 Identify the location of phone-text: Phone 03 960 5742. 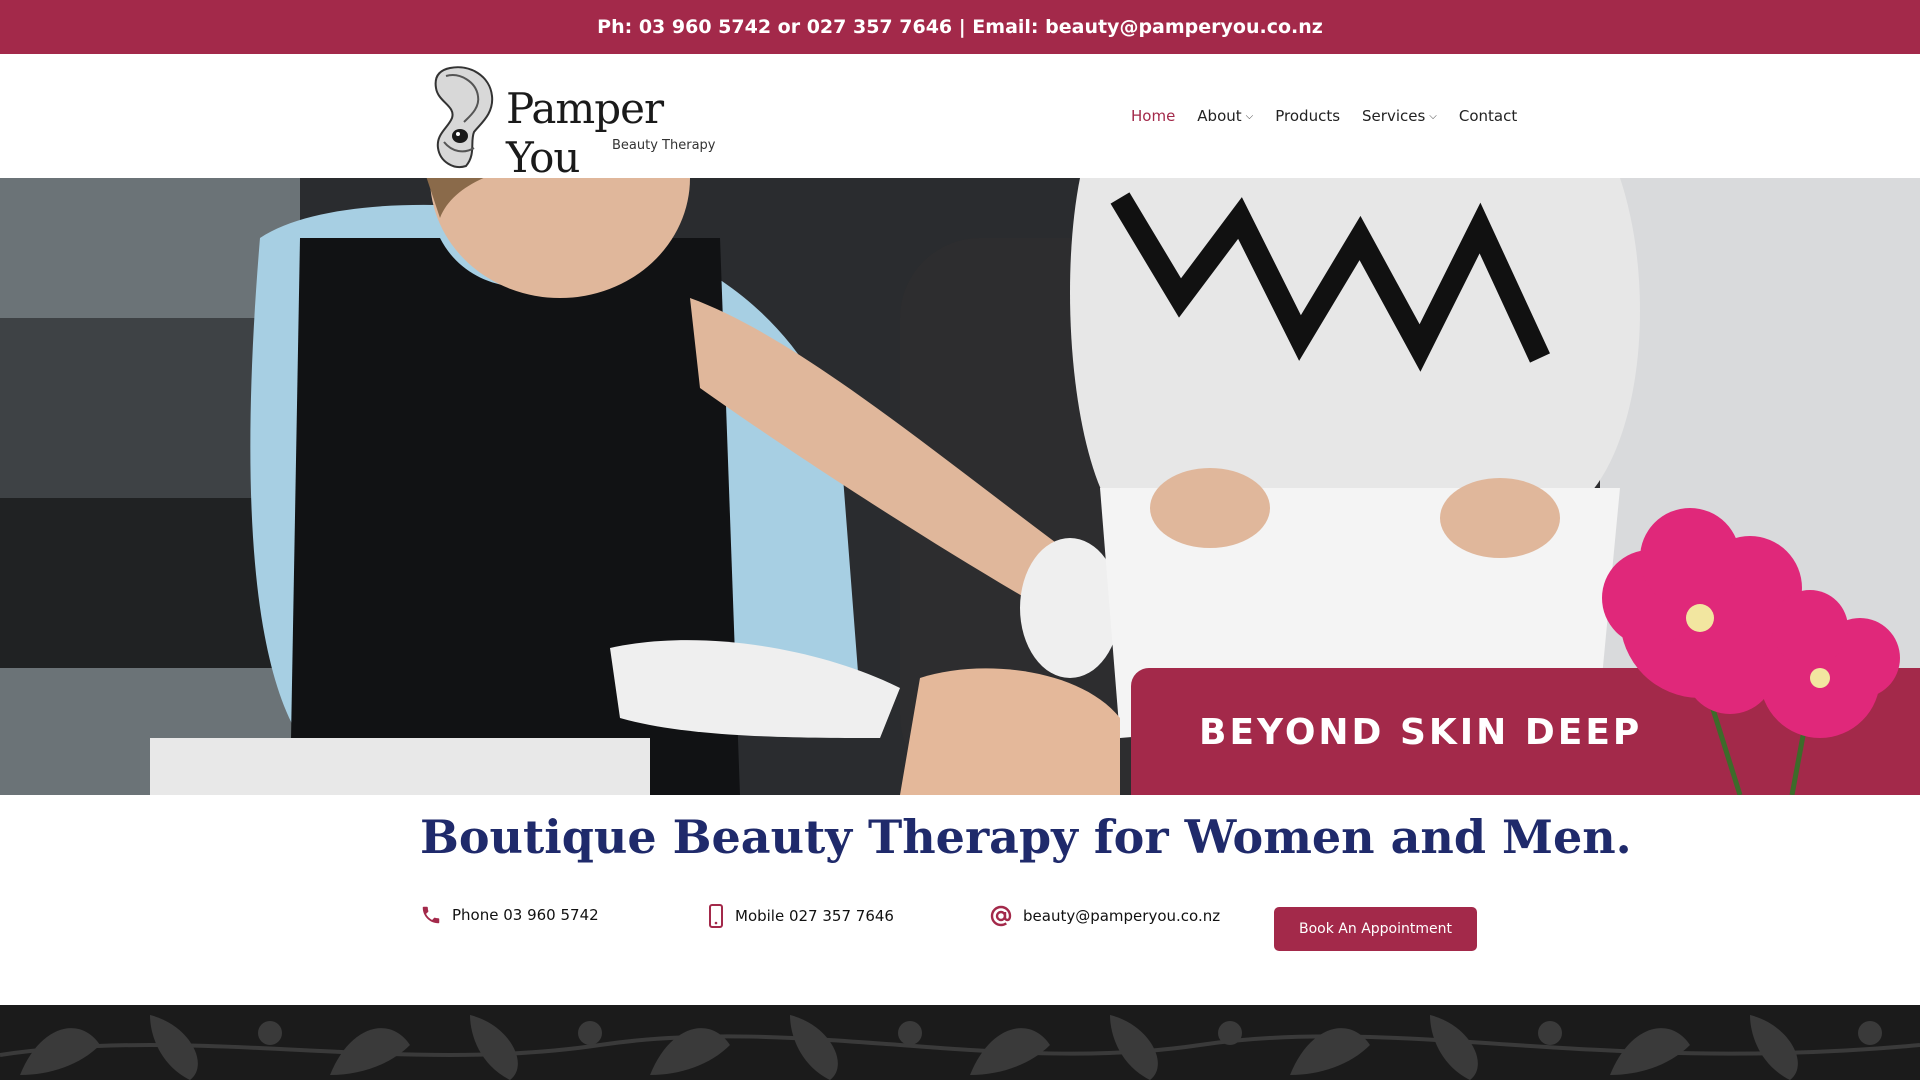
(525, 915).